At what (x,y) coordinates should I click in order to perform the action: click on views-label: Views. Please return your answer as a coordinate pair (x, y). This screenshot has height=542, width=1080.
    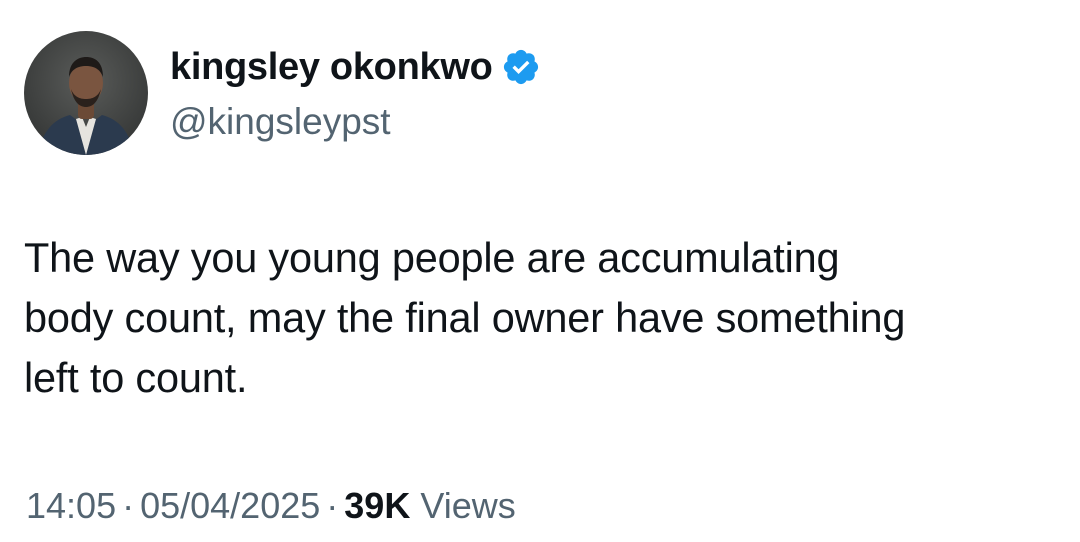
    Looking at the image, I should click on (468, 505).